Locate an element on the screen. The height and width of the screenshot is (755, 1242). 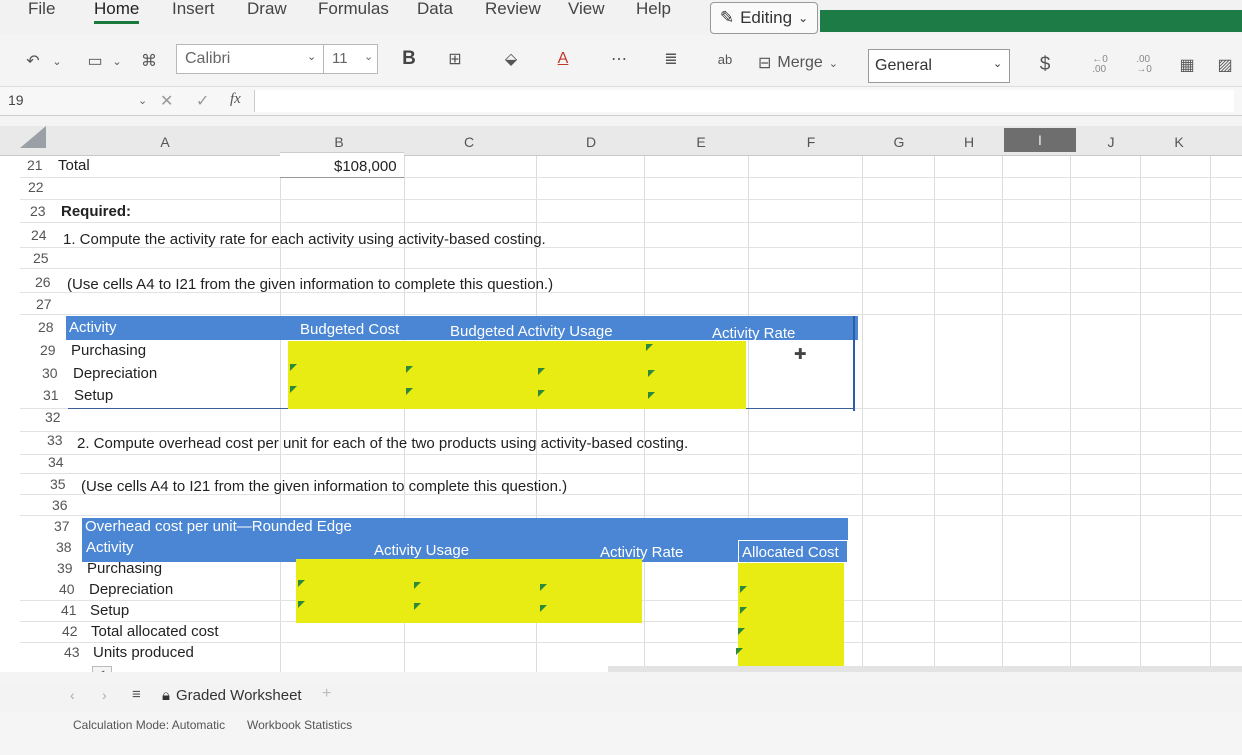
calculation-mode: Calculation Mode: Automatic is located at coordinates (149, 725).